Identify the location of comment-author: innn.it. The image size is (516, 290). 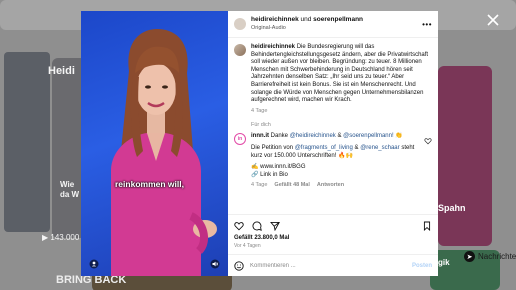
(260, 136).